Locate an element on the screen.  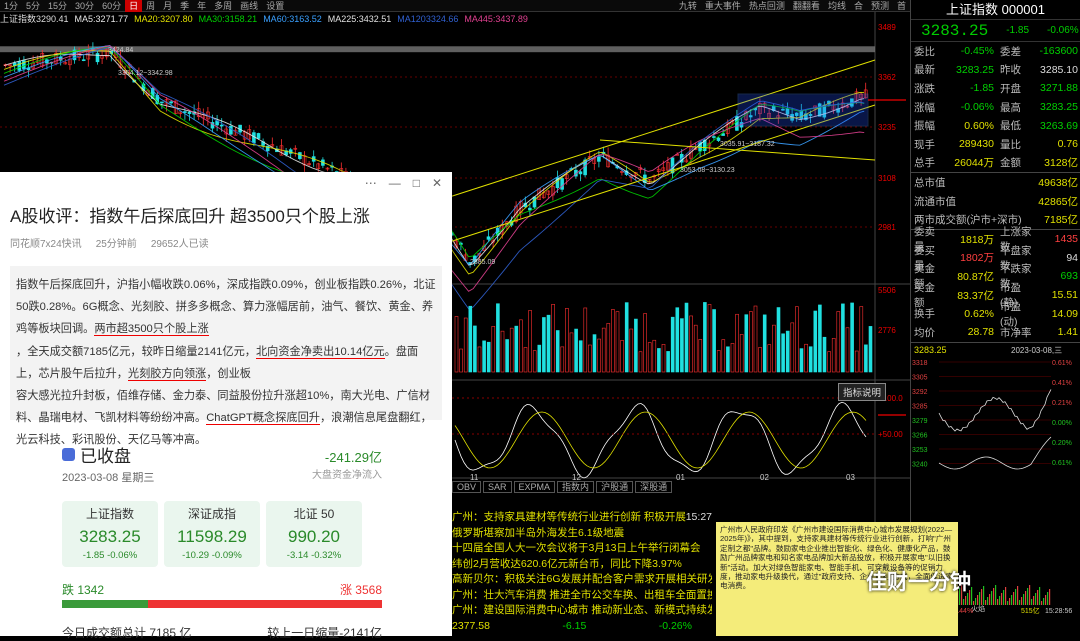
indicator-help-button: 指标说明 is located at coordinates (862, 392).